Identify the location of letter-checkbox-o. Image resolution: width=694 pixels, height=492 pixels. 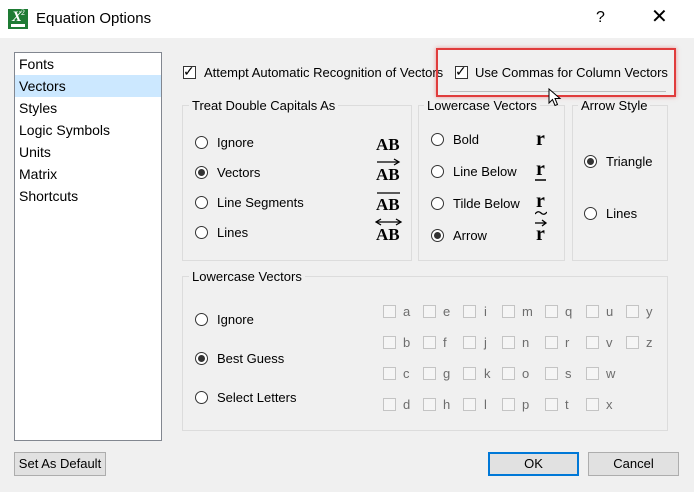
(508, 373).